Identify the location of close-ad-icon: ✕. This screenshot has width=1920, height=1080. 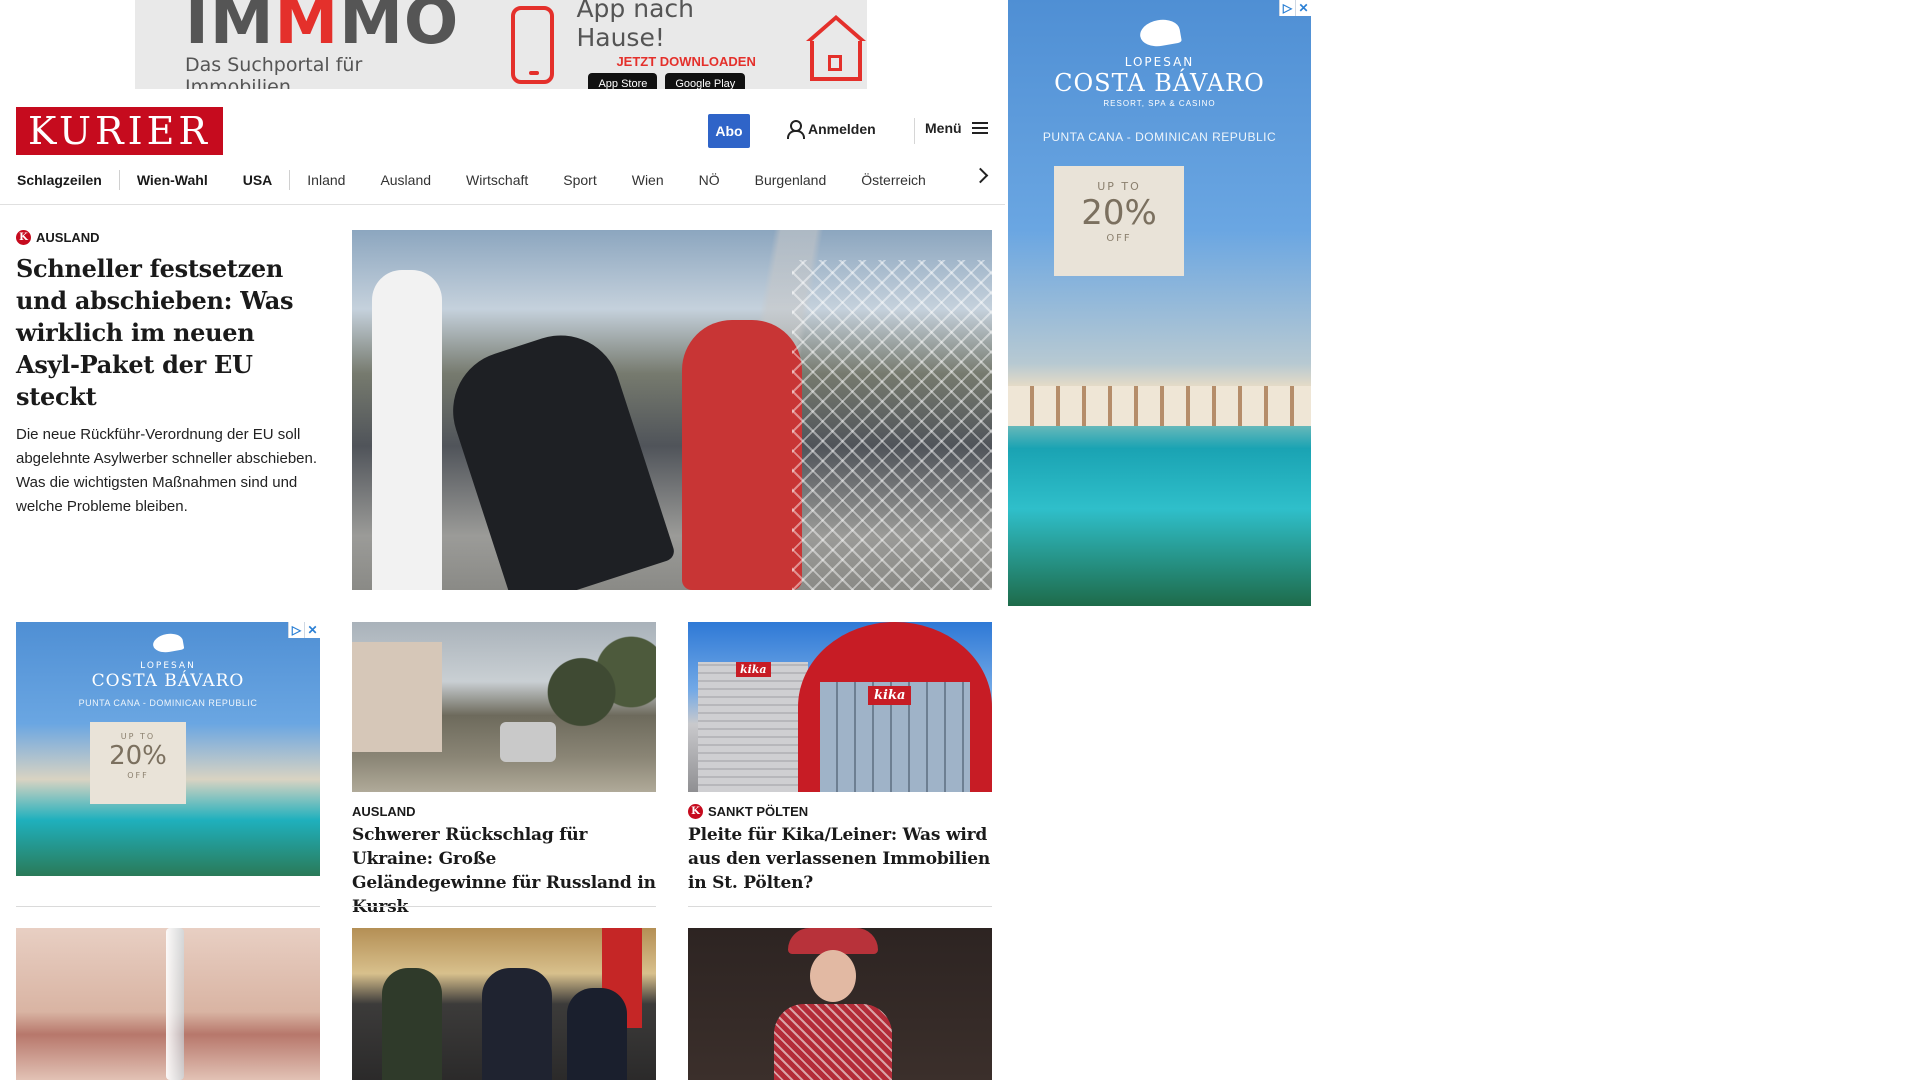
(1303, 8).